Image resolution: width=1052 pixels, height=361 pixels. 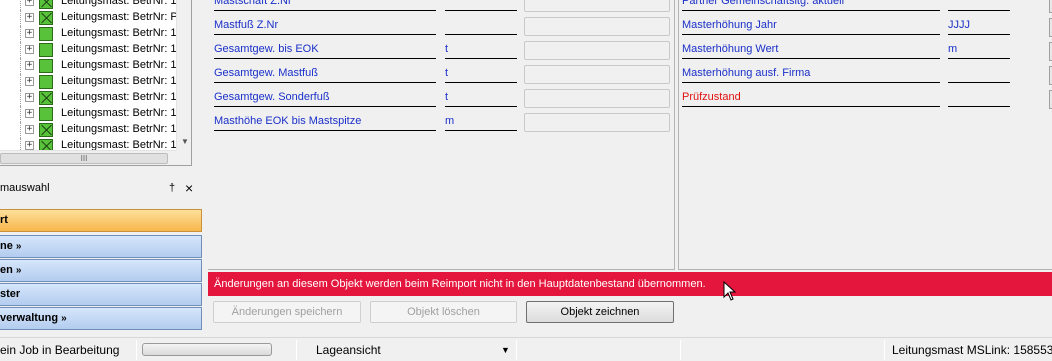 I want to click on tree-vertical-scrollbar: ▼, so click(x=183, y=75).